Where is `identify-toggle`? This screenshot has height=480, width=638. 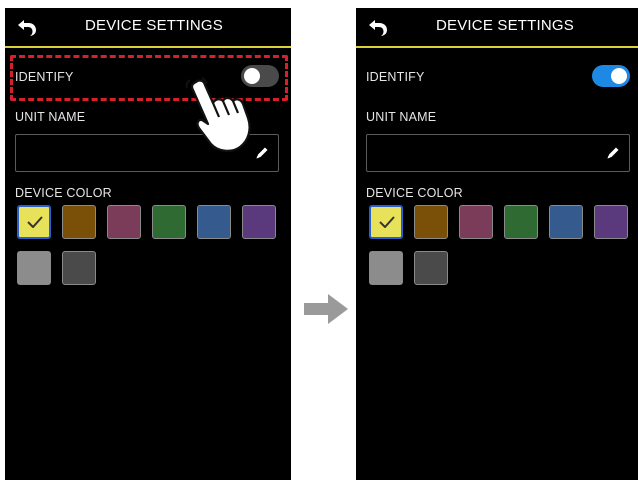
identify-toggle is located at coordinates (611, 76).